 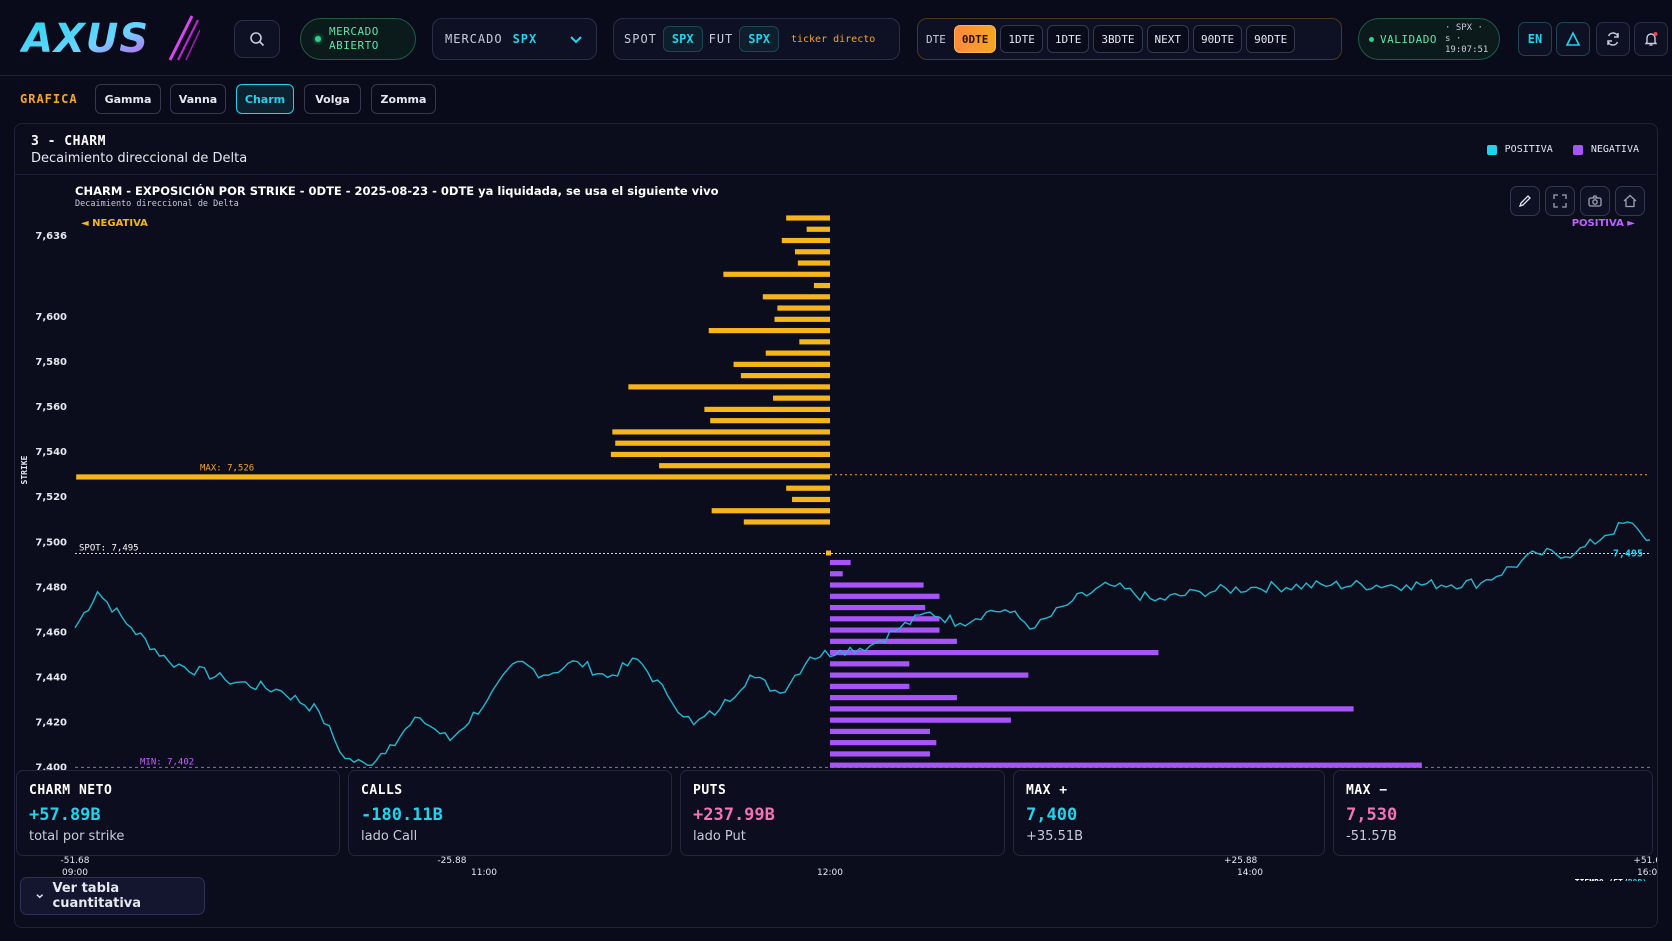 What do you see at coordinates (402, 815) in the screenshot?
I see `stat-value: -180.11B` at bounding box center [402, 815].